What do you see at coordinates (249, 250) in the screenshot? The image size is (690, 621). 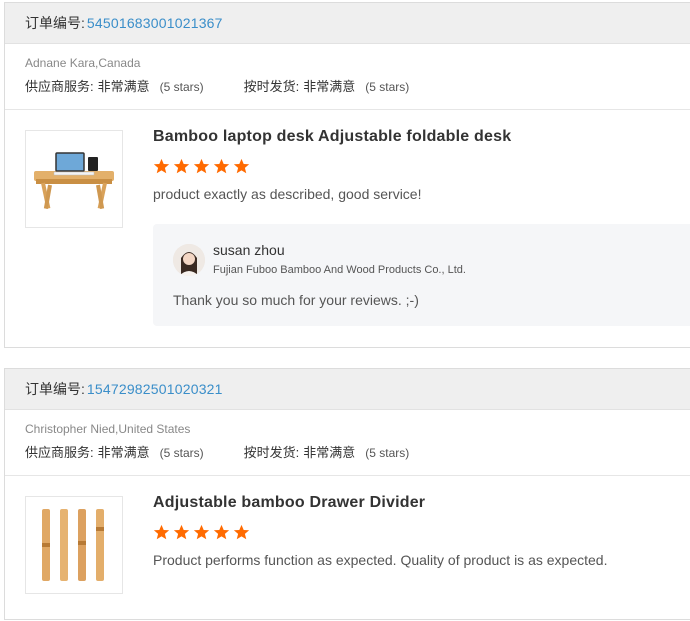 I see `replier-name: susan zhou` at bounding box center [249, 250].